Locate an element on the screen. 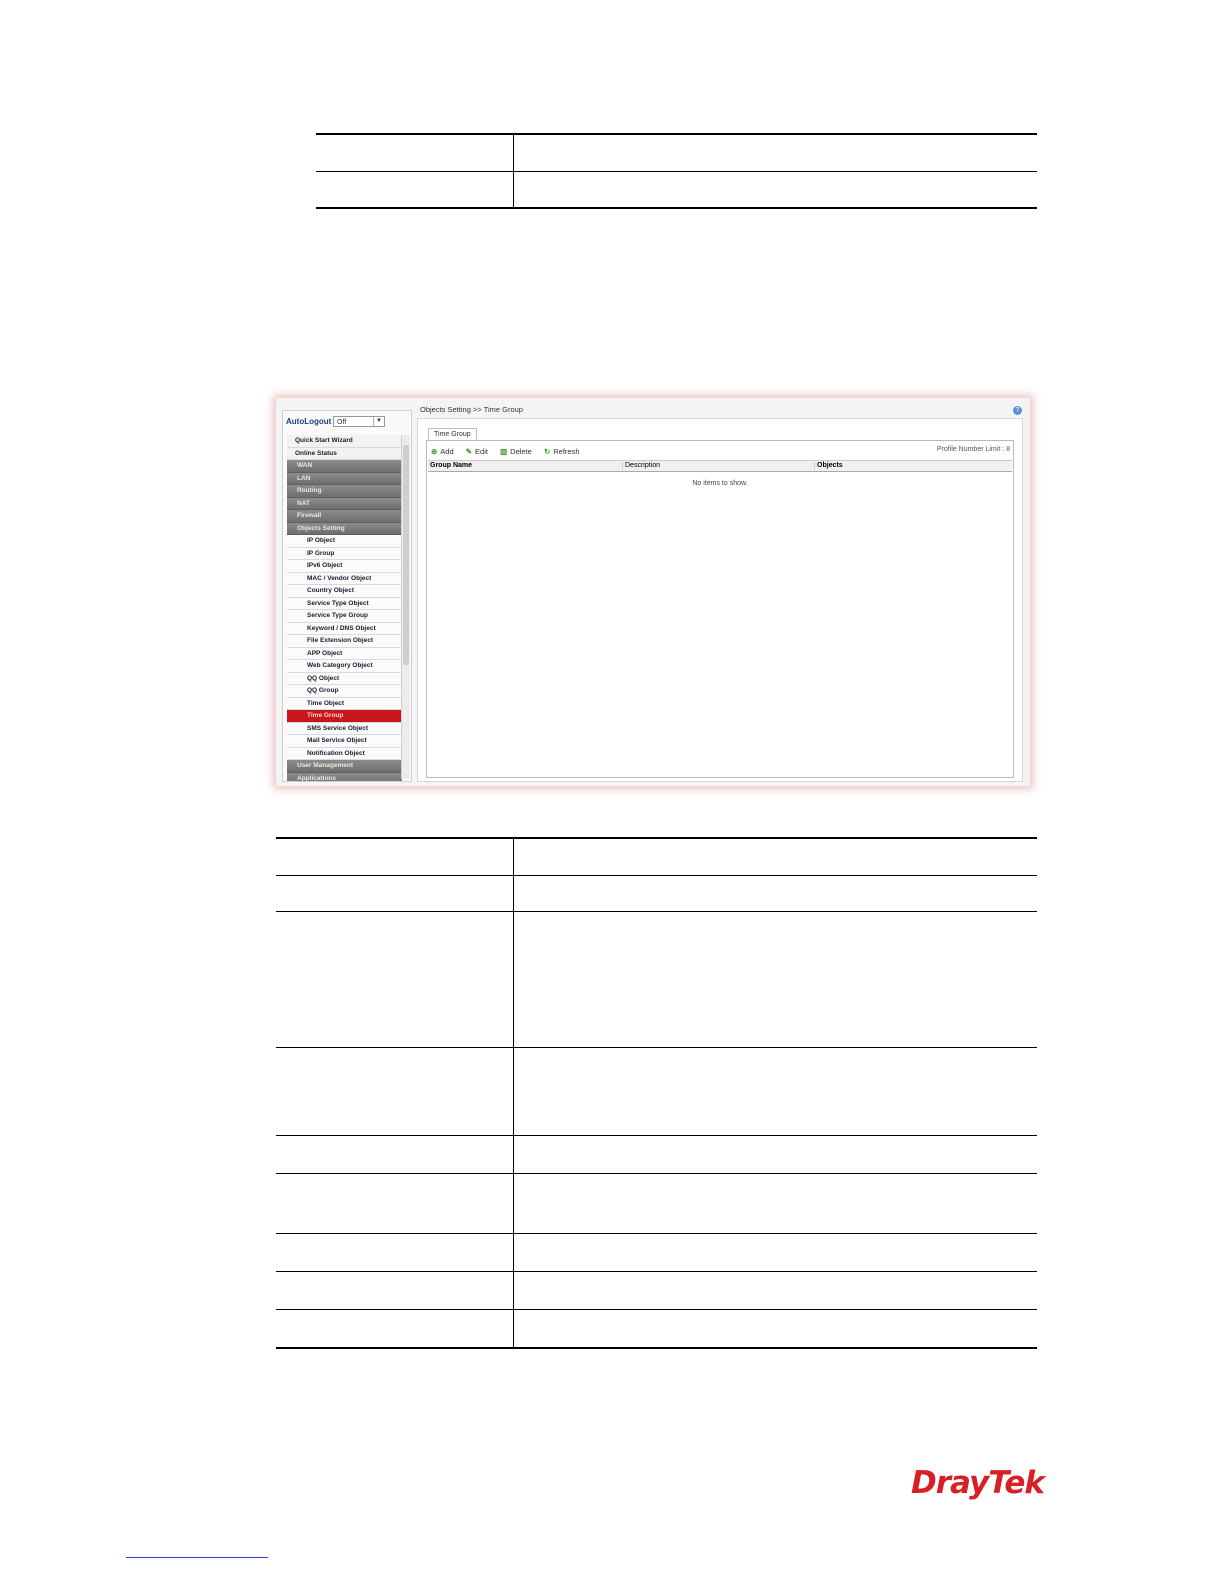 This screenshot has width=1224, height=1584. sidebar-item-app-object: APP Object is located at coordinates (344, 653).